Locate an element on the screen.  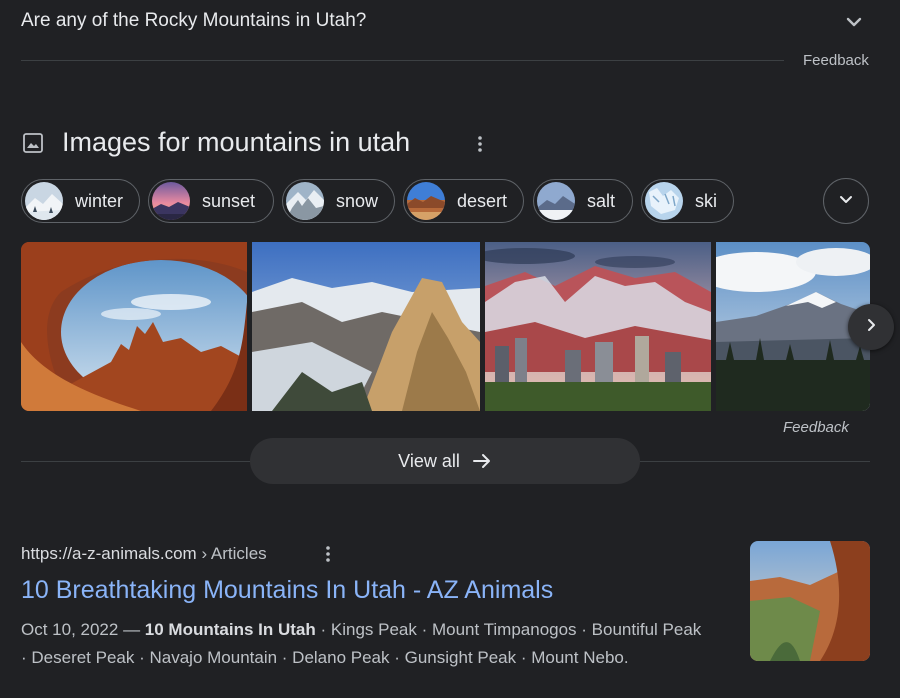
result-date: Oct 10, 2022 — is located at coordinates (83, 629).